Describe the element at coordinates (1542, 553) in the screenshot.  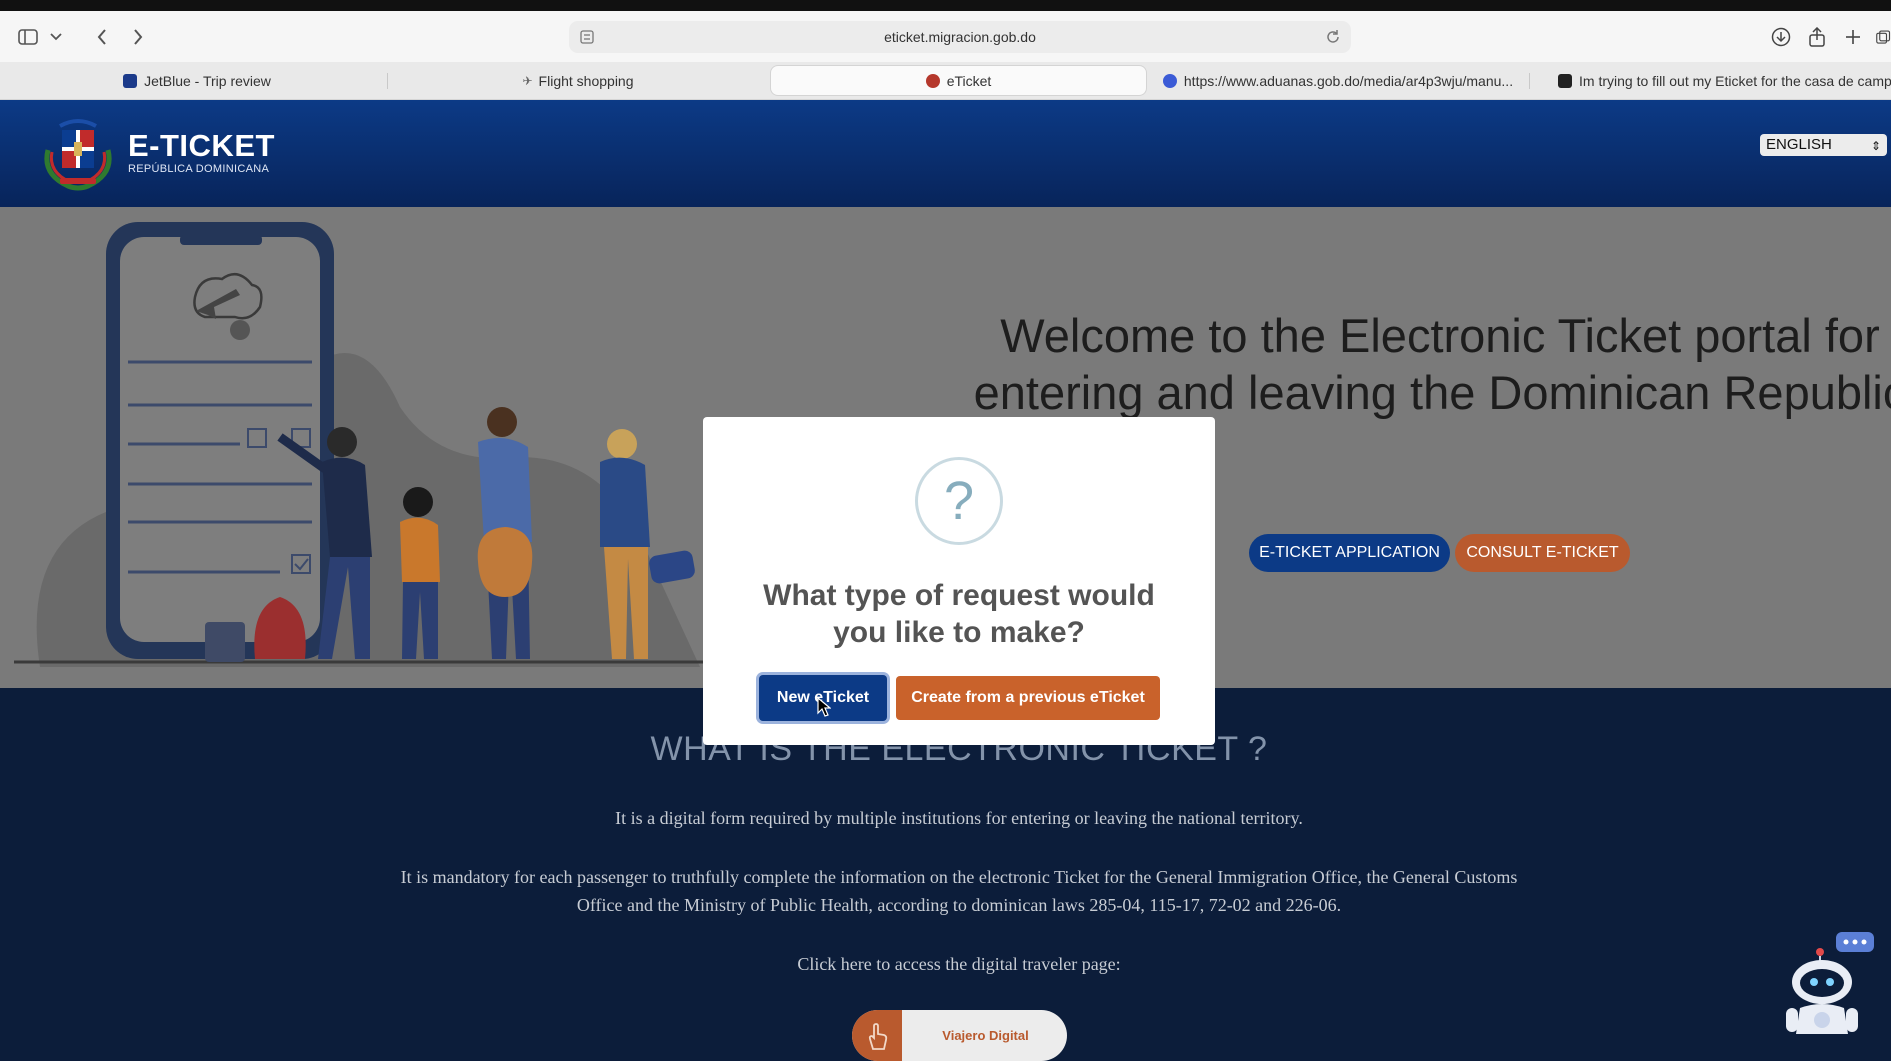
I see `consult-eticket-button: CONSULT E-TICKET` at that location.